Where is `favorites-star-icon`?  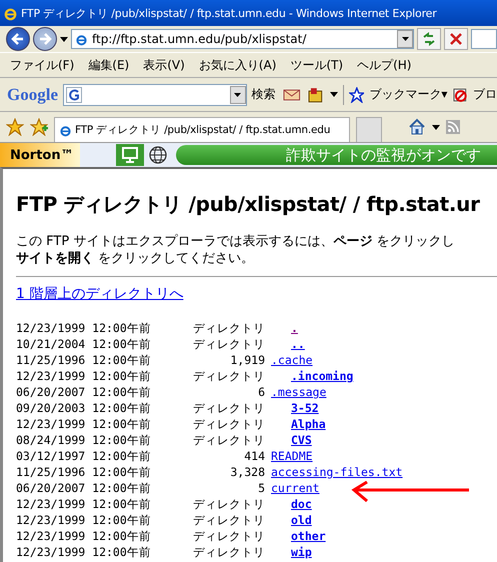
favorites-star-icon is located at coordinates (15, 127).